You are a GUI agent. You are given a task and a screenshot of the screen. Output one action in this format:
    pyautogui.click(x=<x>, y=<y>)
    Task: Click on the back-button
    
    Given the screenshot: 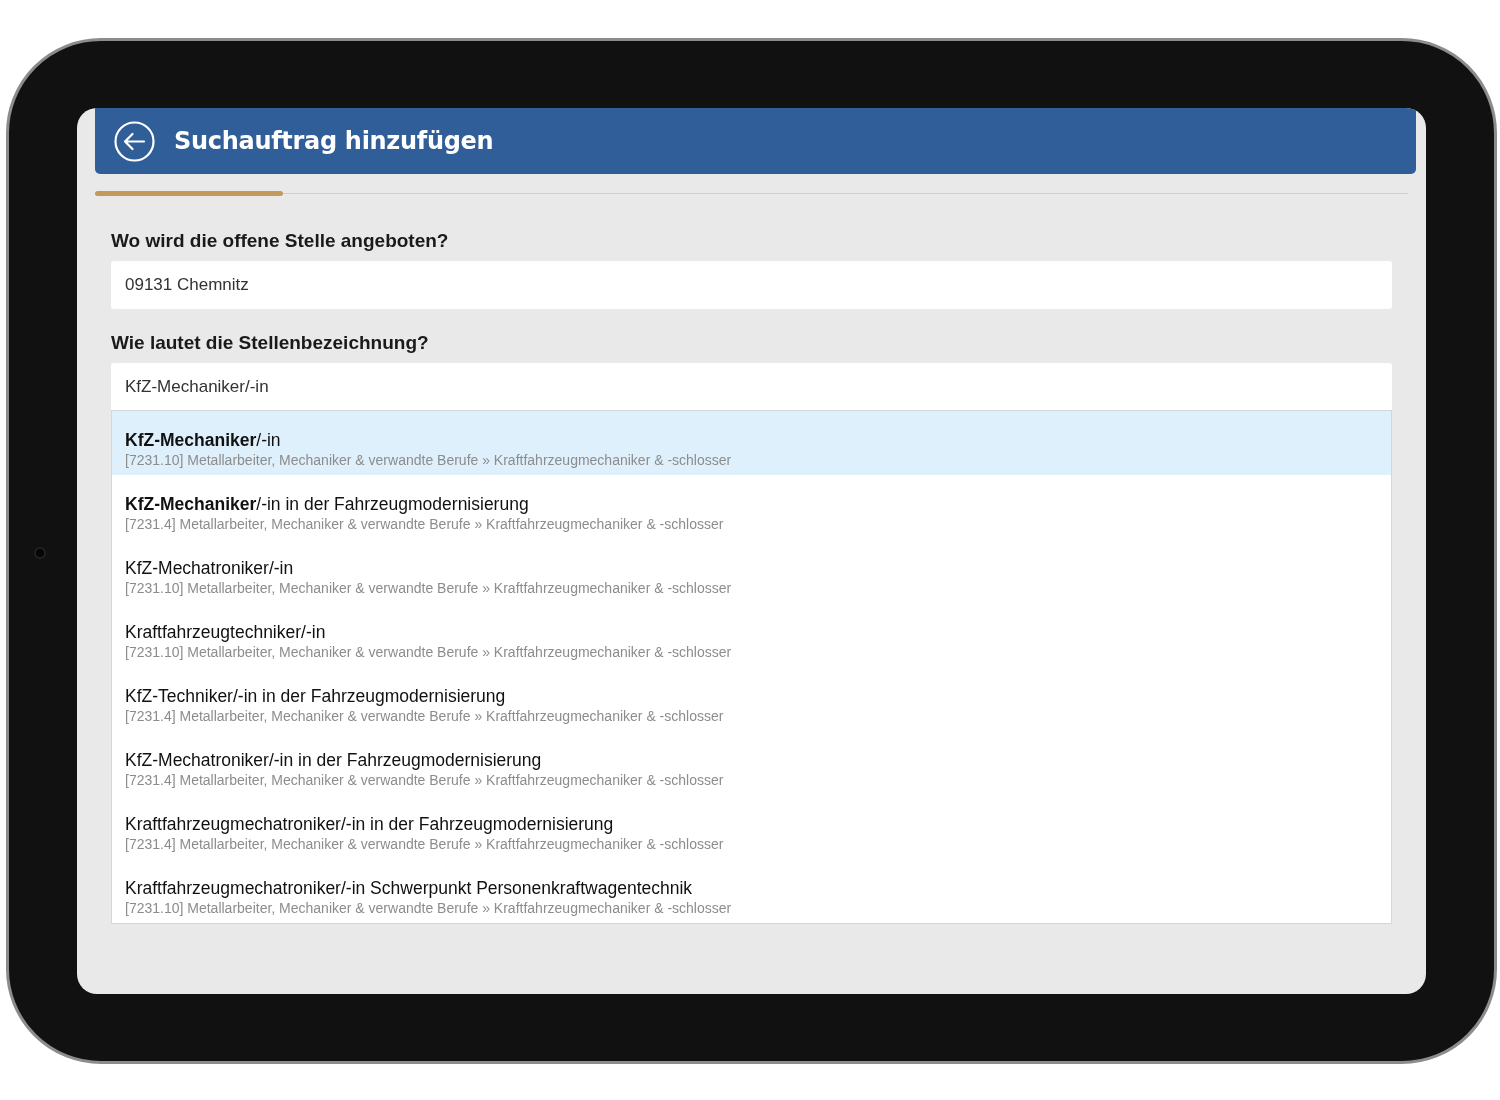 What is the action you would take?
    pyautogui.click(x=134, y=141)
    